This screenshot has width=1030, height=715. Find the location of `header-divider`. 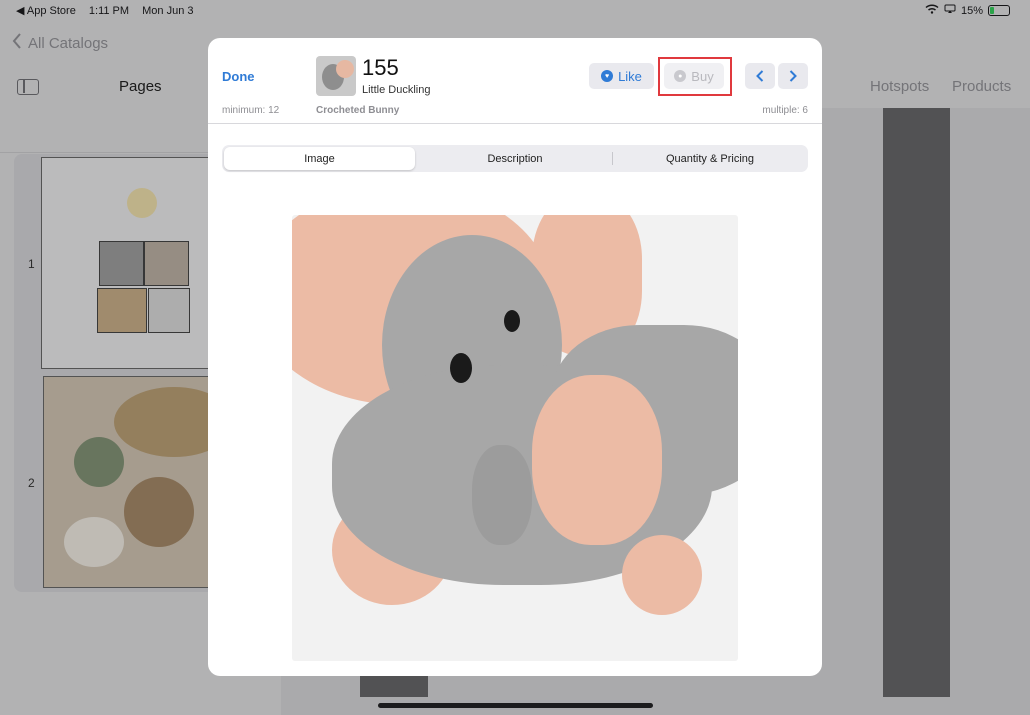

header-divider is located at coordinates (515, 123).